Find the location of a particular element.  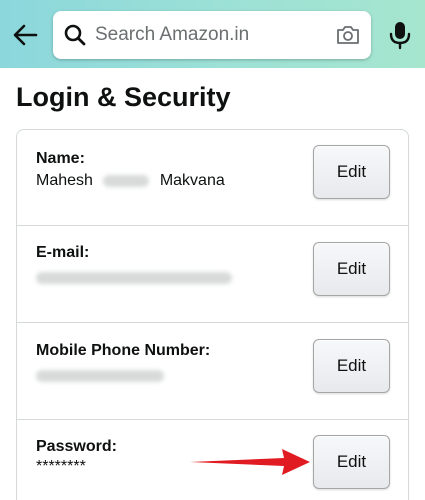

search-input is located at coordinates (210, 35).